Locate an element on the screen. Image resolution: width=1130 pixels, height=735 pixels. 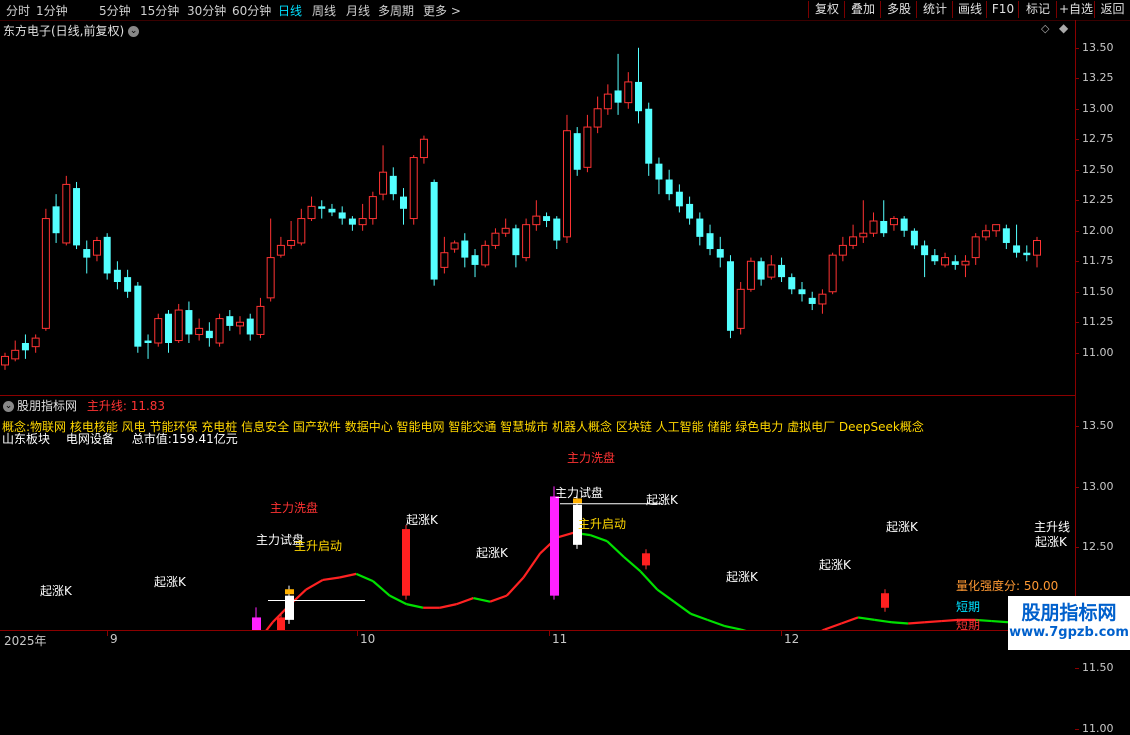
diamond-icon: ◇ is located at coordinates (1045, 28).